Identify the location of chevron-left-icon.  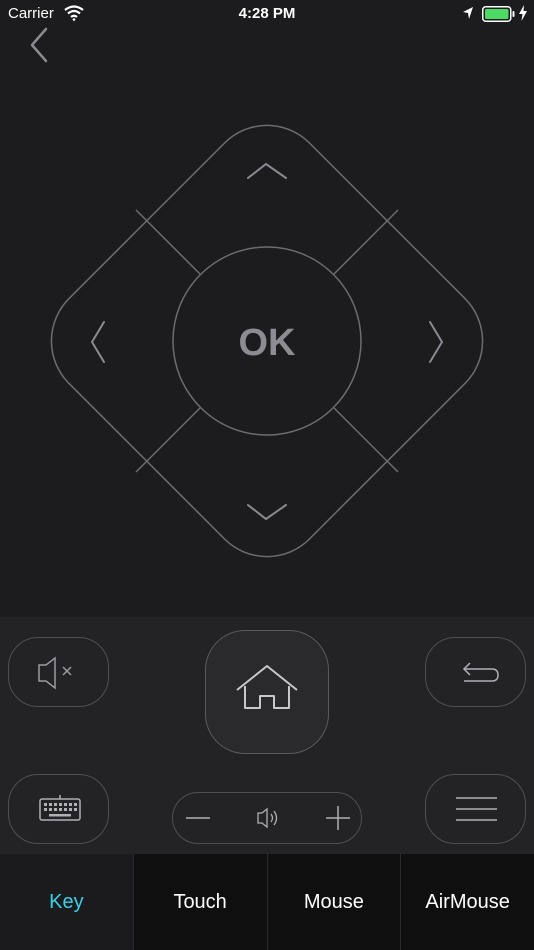
(97, 342).